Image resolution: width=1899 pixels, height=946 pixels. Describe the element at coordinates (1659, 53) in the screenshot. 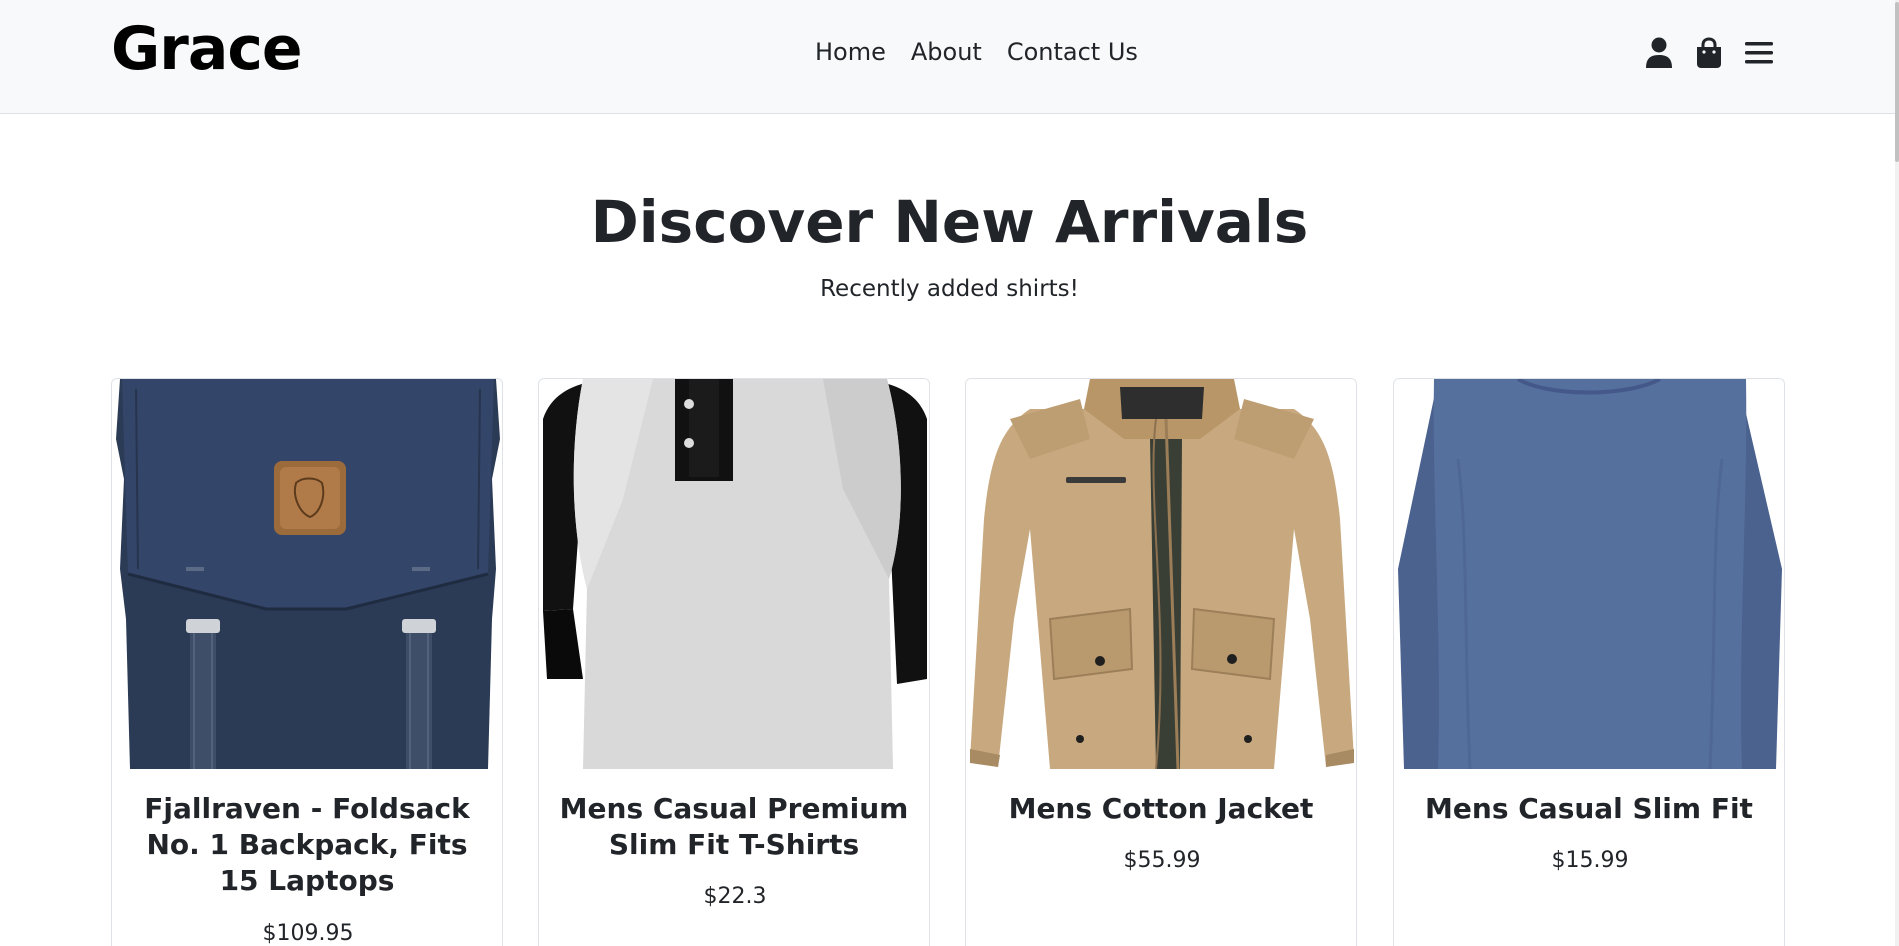

I see `user-icon` at that location.